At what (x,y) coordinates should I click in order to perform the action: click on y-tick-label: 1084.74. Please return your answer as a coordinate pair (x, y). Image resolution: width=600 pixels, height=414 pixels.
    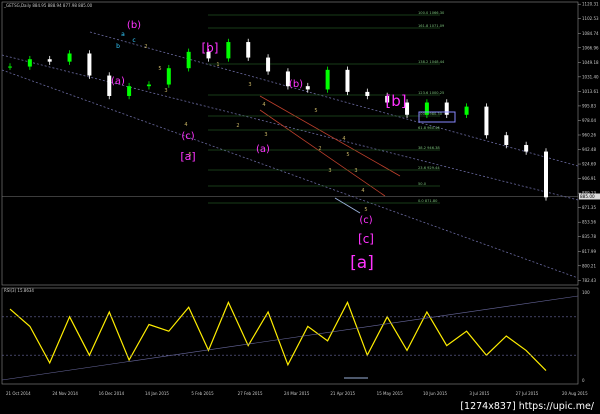
    Looking at the image, I should click on (590, 33).